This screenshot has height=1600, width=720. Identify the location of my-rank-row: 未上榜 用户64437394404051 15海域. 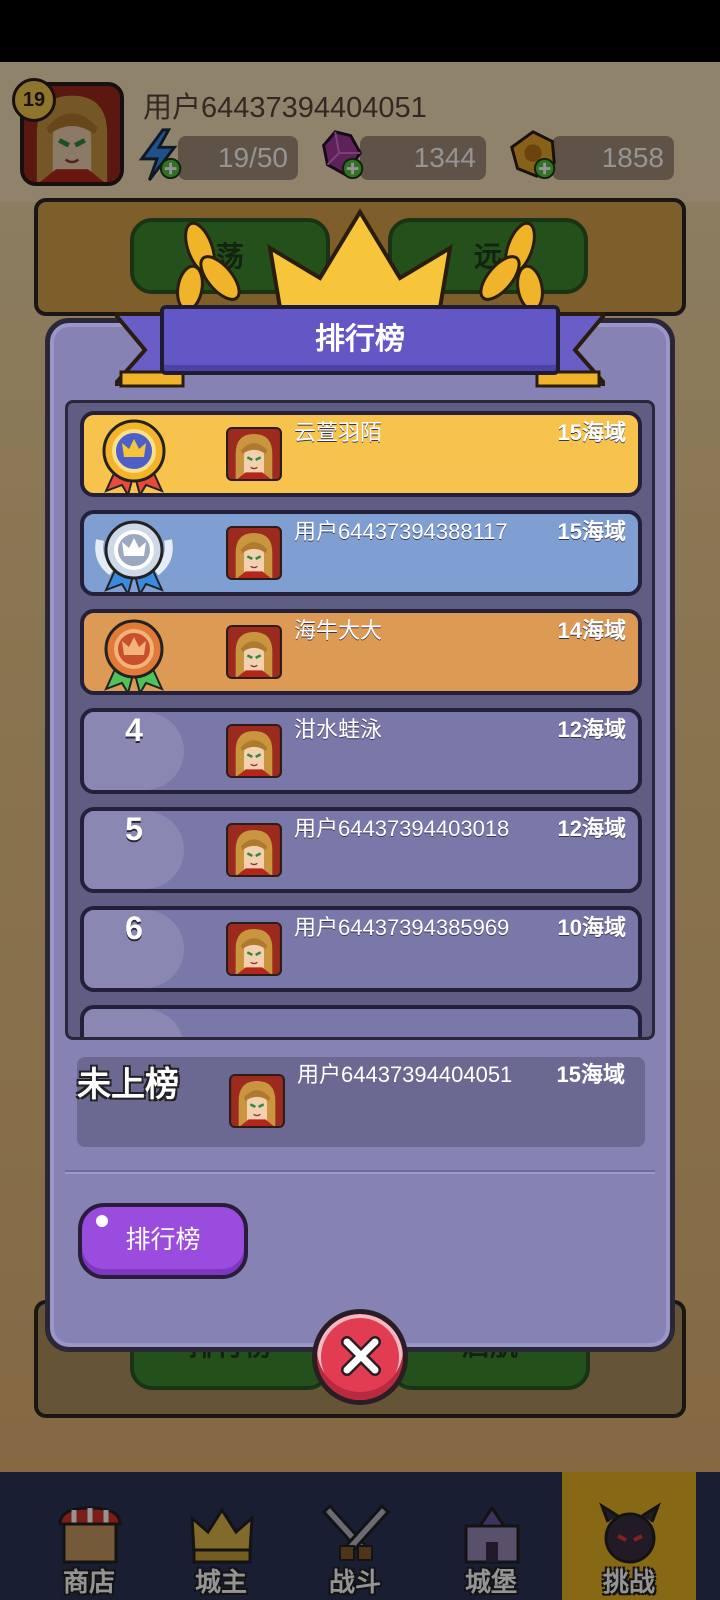
(361, 1102).